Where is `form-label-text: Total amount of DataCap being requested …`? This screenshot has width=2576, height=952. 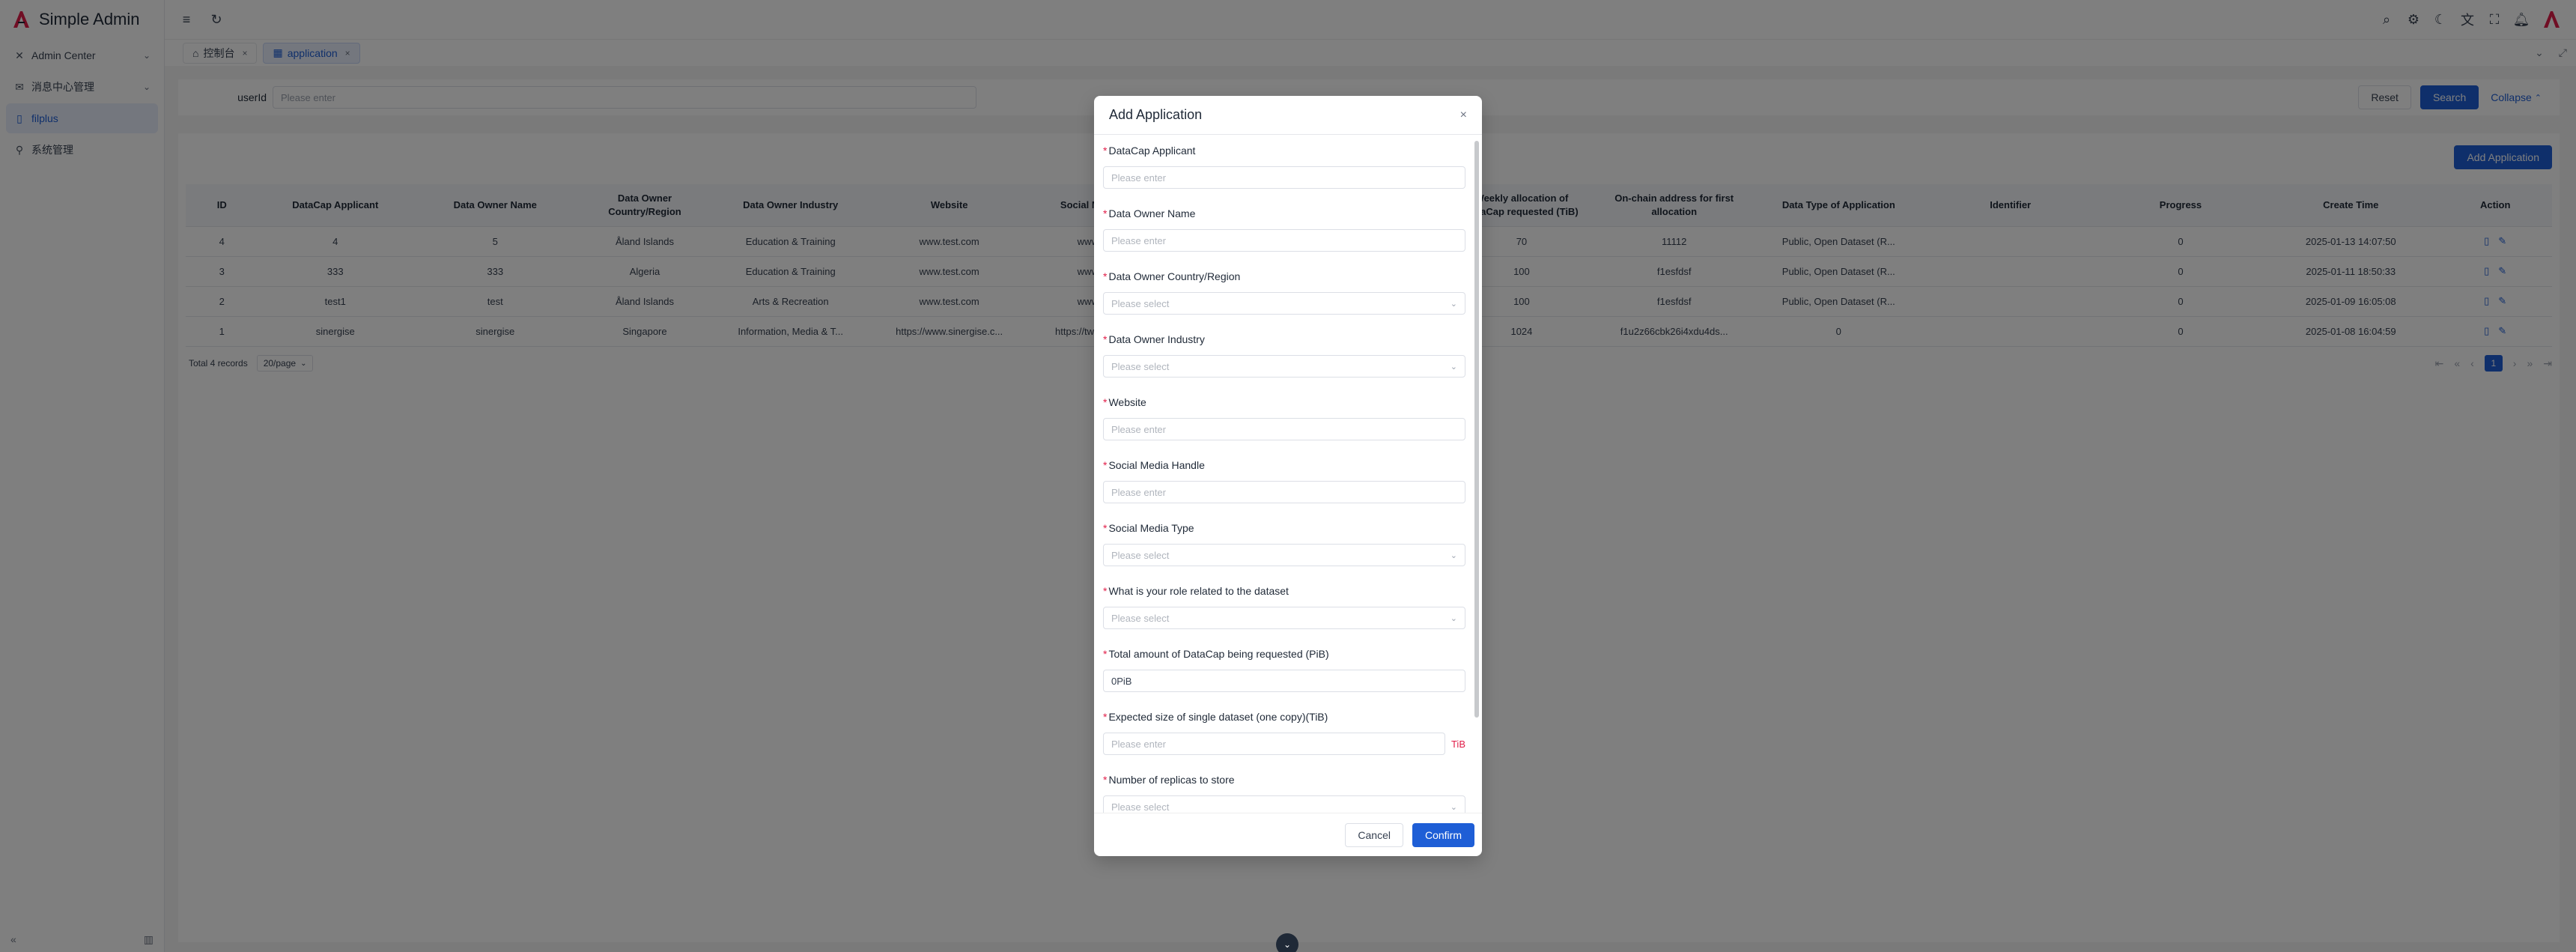 form-label-text: Total amount of DataCap being requested … is located at coordinates (1218, 654).